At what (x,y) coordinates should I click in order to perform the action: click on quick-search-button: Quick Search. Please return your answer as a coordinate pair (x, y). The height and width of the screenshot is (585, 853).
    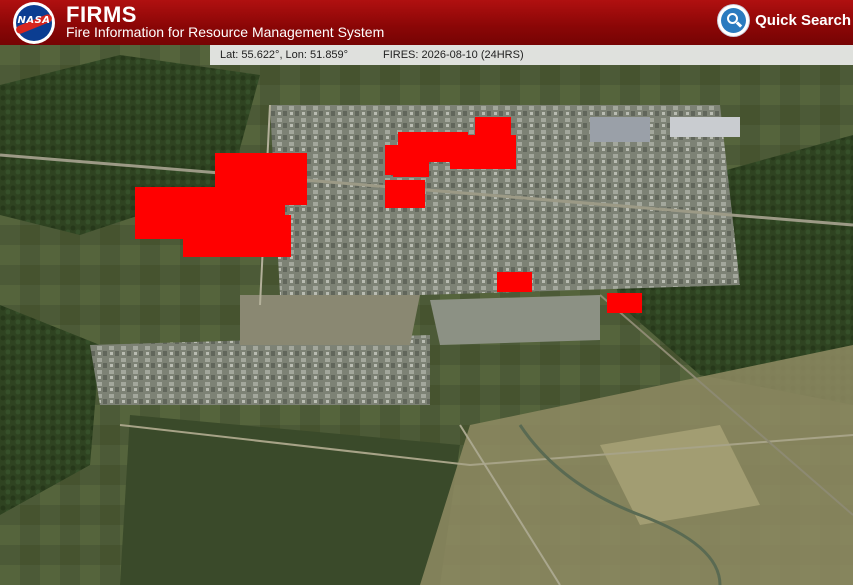
    Looking at the image, I should click on (784, 20).